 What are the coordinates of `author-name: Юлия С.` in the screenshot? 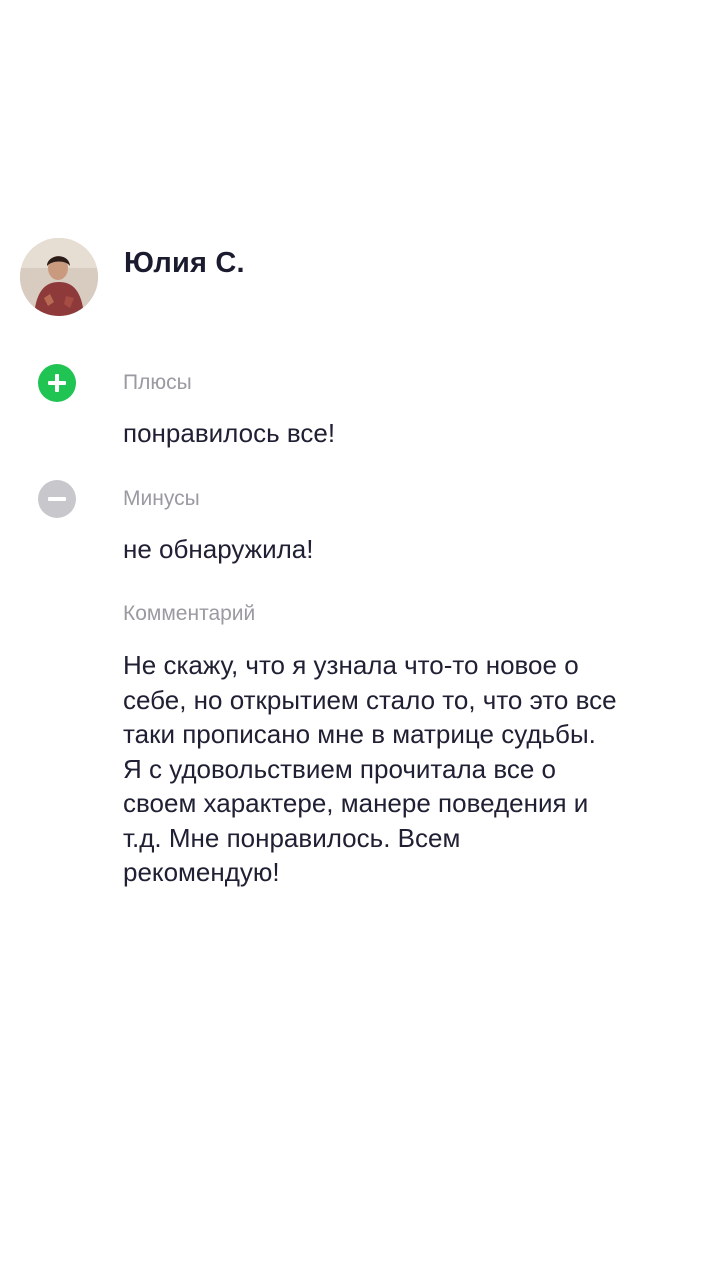 It's located at (184, 262).